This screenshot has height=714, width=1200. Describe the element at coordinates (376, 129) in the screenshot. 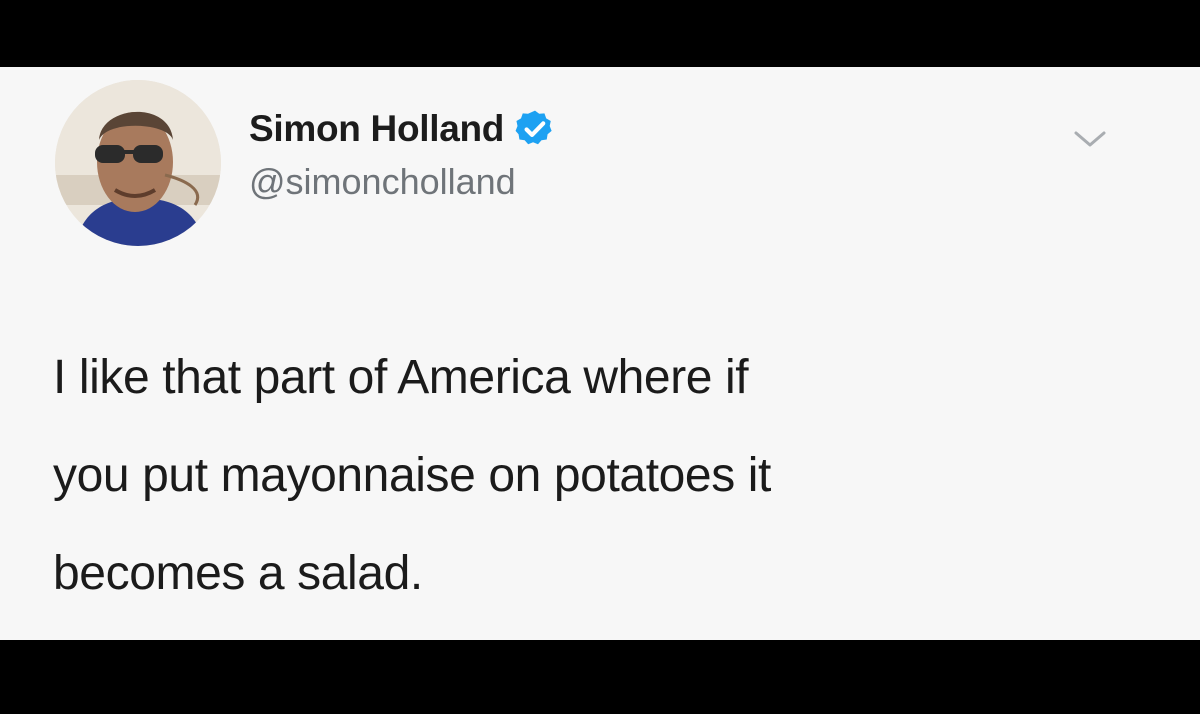

I see `author-display-name: Simon Holland` at that location.